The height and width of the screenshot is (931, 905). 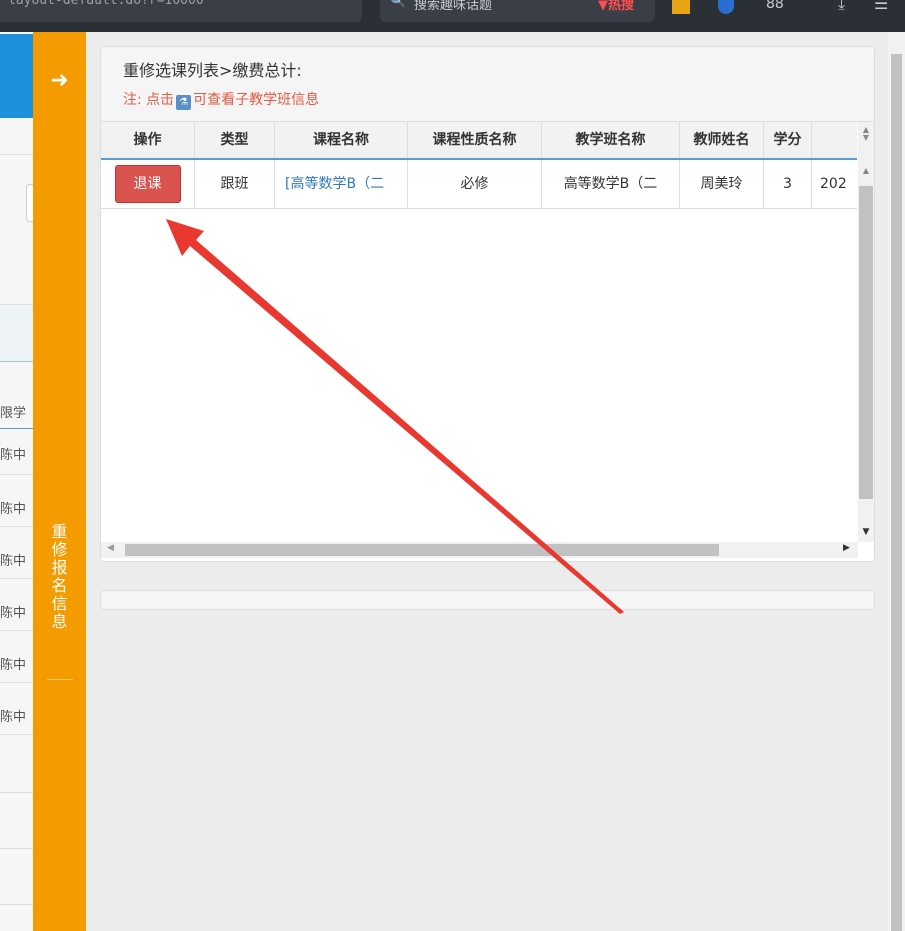 I want to click on extra-cell: 202, so click(x=833, y=184).